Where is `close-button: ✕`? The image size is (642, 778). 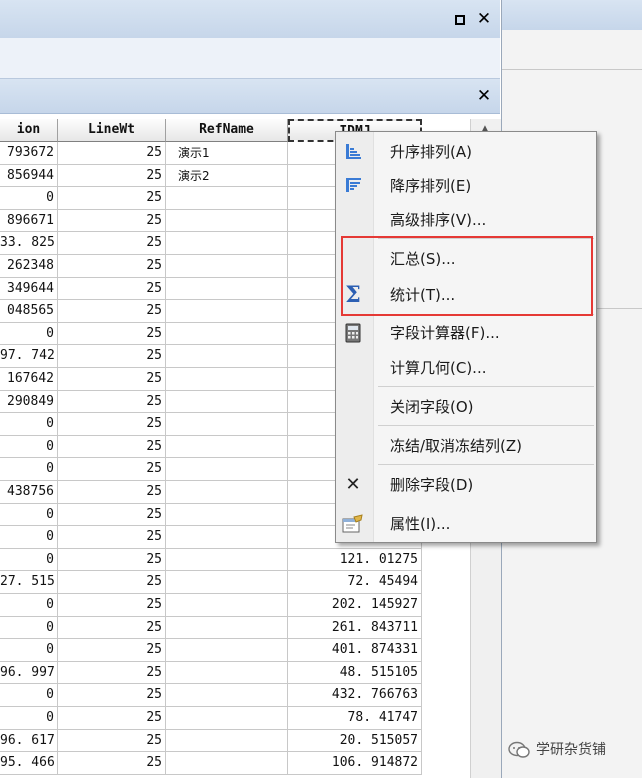
close-button: ✕ is located at coordinates (484, 19).